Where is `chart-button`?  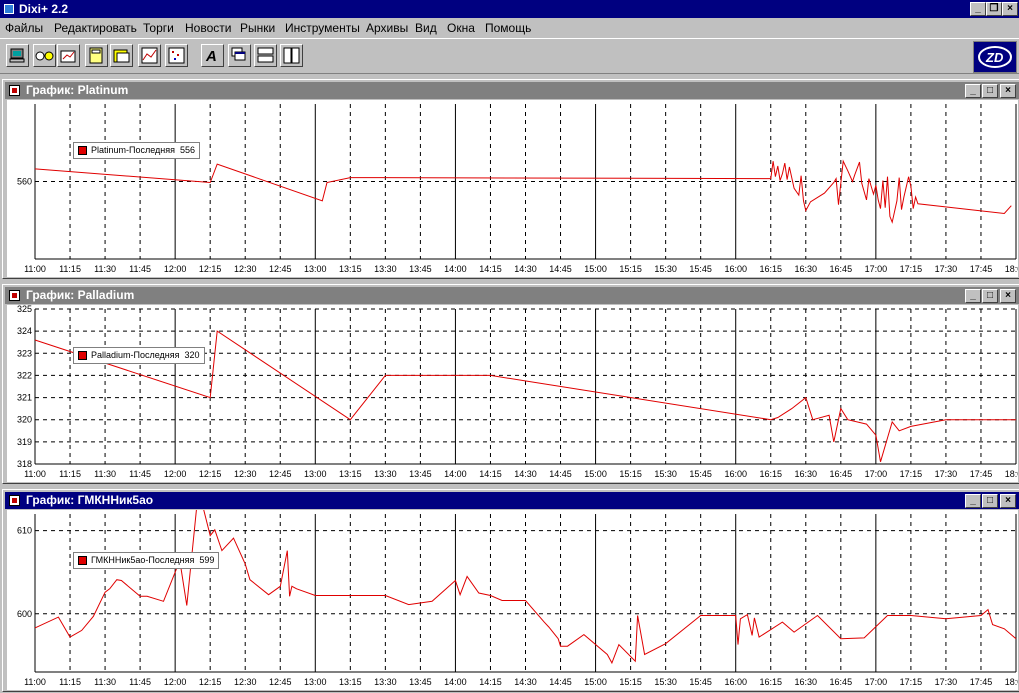
chart-button is located at coordinates (149, 55).